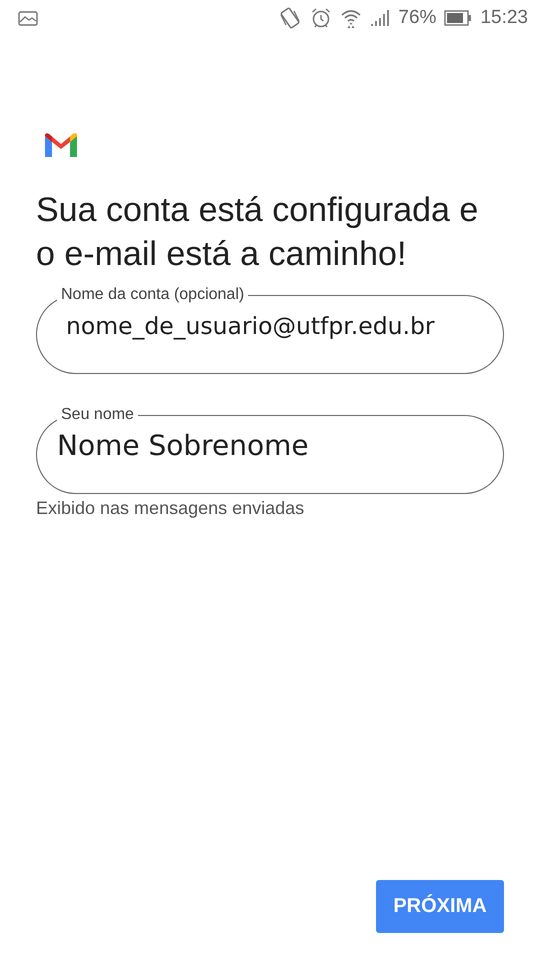 The image size is (540, 960). I want to click on image-icon, so click(28, 18).